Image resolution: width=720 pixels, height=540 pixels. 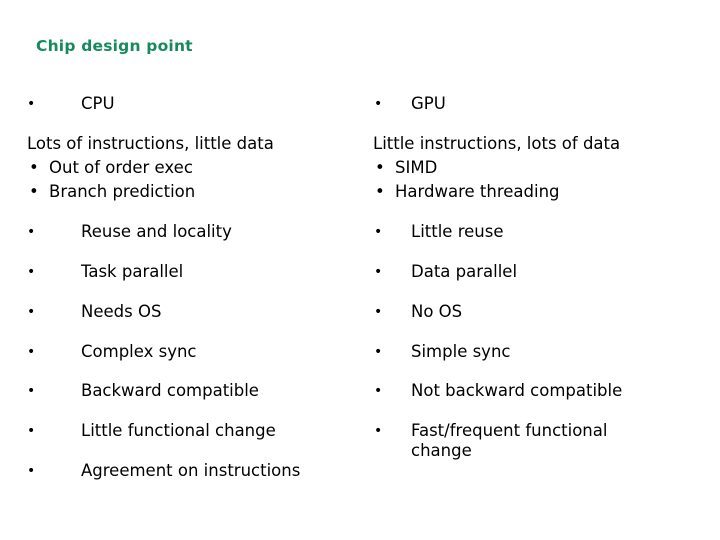 I want to click on gpu-sub-item: • Hardware threading, so click(x=496, y=192).